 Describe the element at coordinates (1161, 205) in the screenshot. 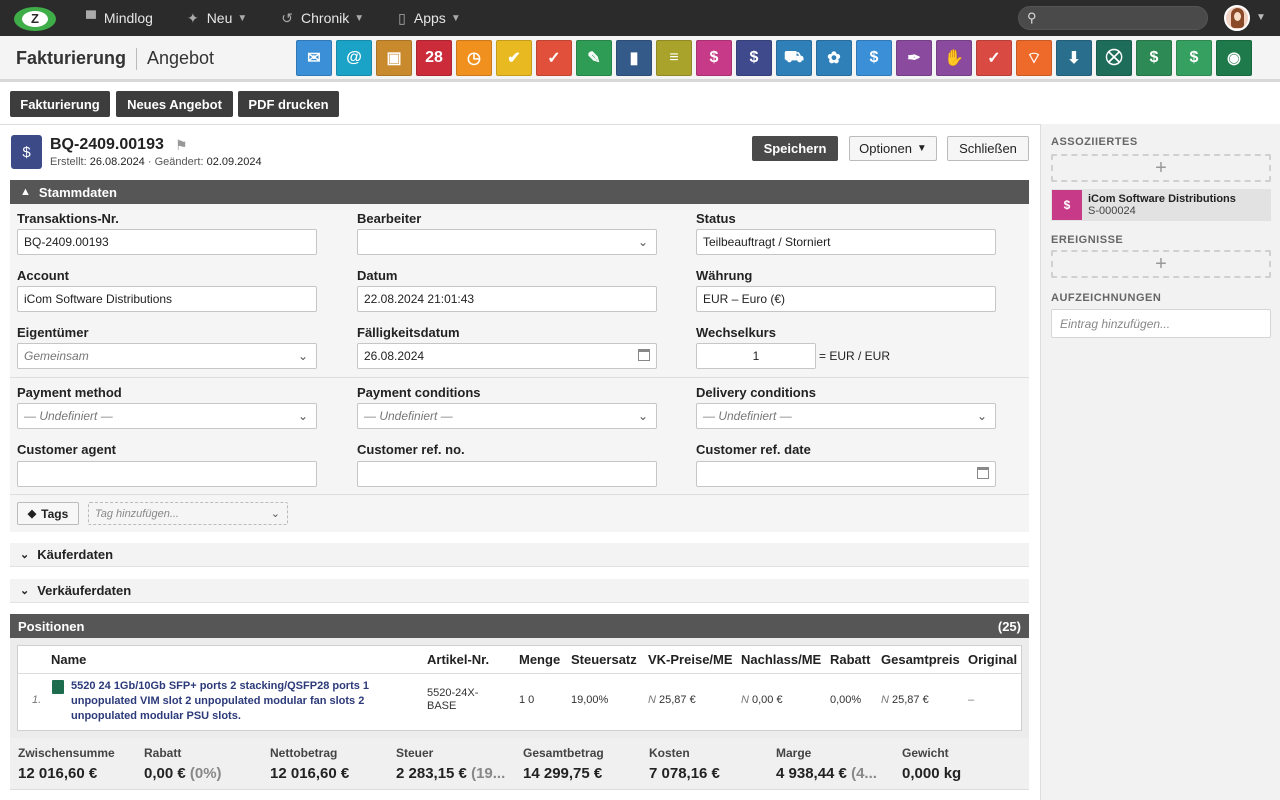

I see `associated-item: $ iCom Software Distributions S-000024` at that location.